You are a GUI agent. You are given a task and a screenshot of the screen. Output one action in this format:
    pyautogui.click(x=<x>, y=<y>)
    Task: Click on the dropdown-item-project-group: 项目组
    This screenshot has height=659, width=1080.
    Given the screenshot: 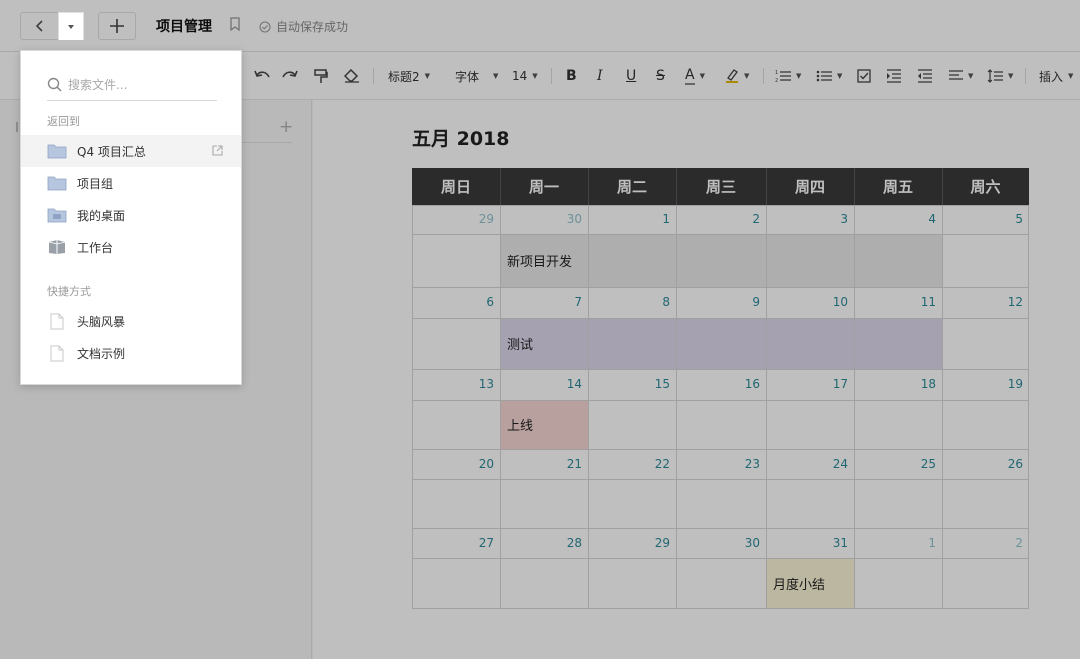 What is the action you would take?
    pyautogui.click(x=131, y=183)
    